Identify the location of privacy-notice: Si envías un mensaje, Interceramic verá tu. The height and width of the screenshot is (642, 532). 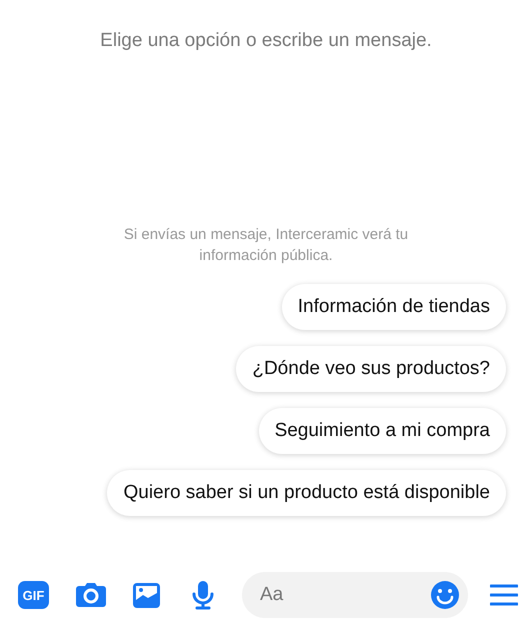
(266, 235).